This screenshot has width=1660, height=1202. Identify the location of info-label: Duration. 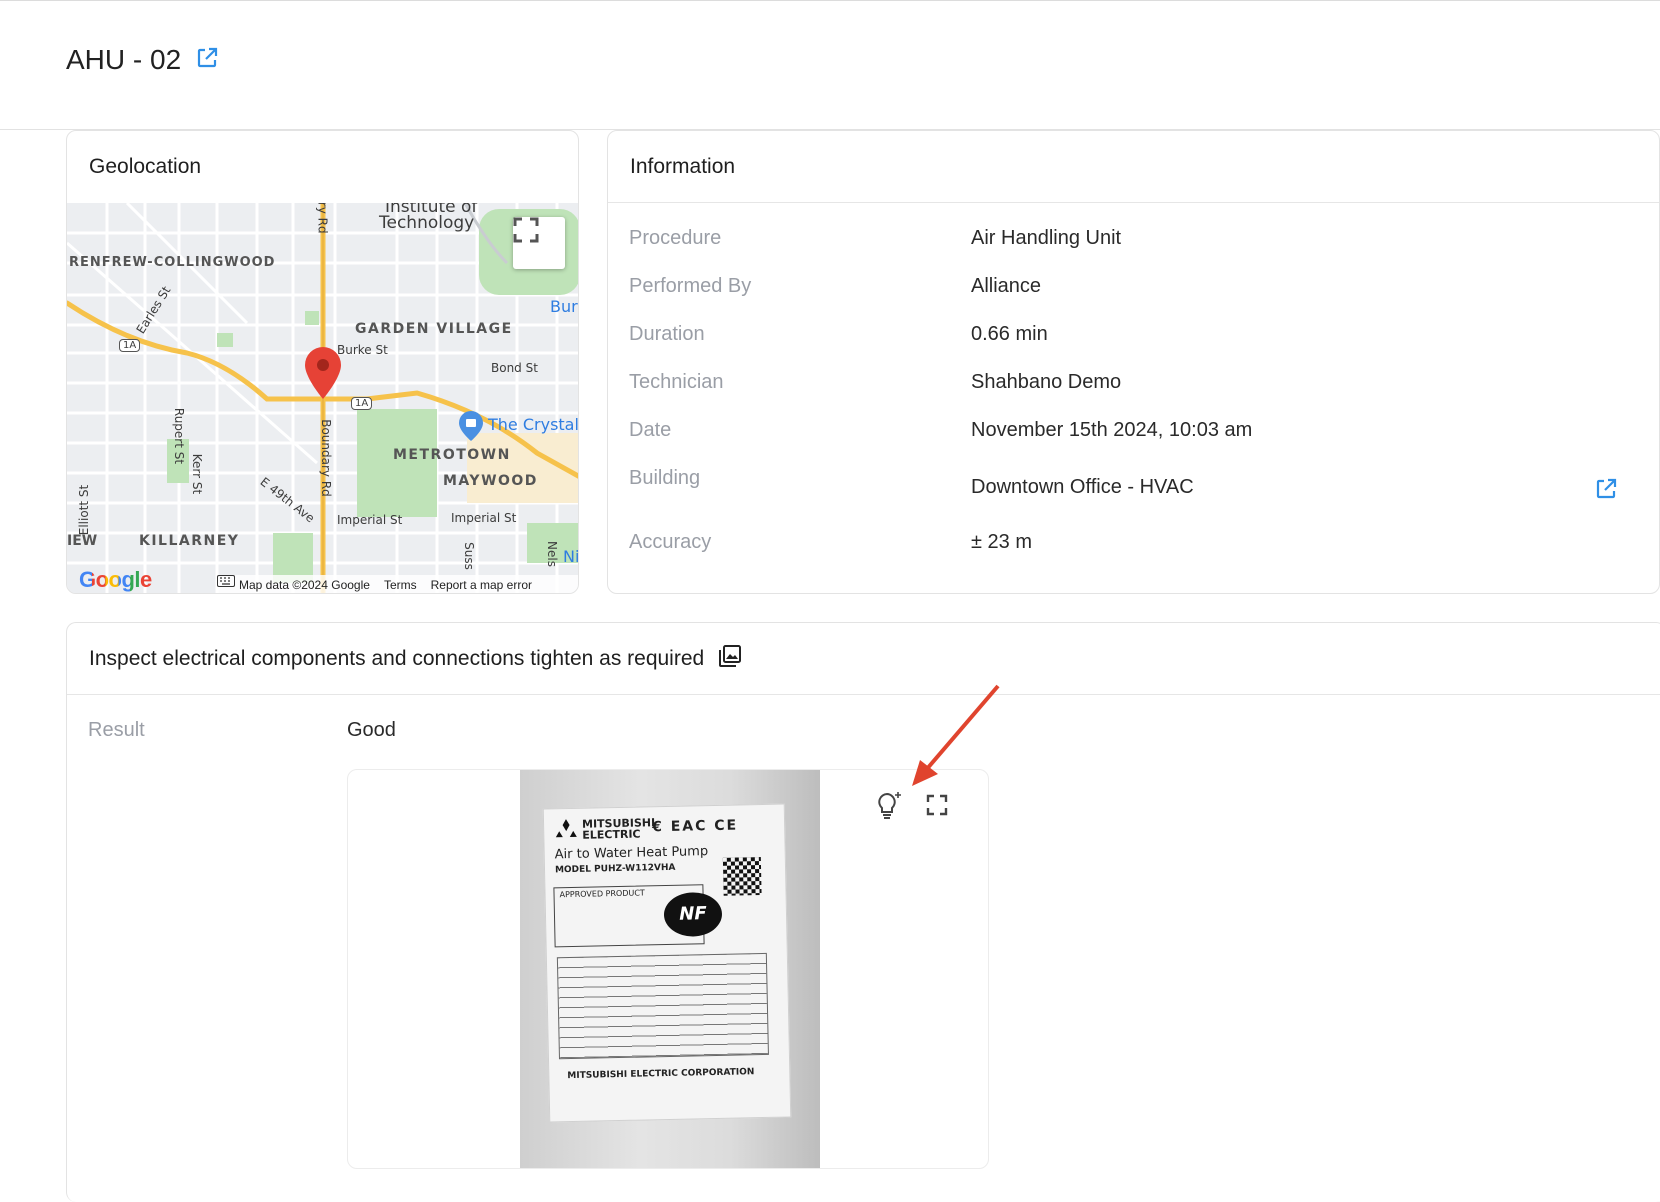
(667, 334).